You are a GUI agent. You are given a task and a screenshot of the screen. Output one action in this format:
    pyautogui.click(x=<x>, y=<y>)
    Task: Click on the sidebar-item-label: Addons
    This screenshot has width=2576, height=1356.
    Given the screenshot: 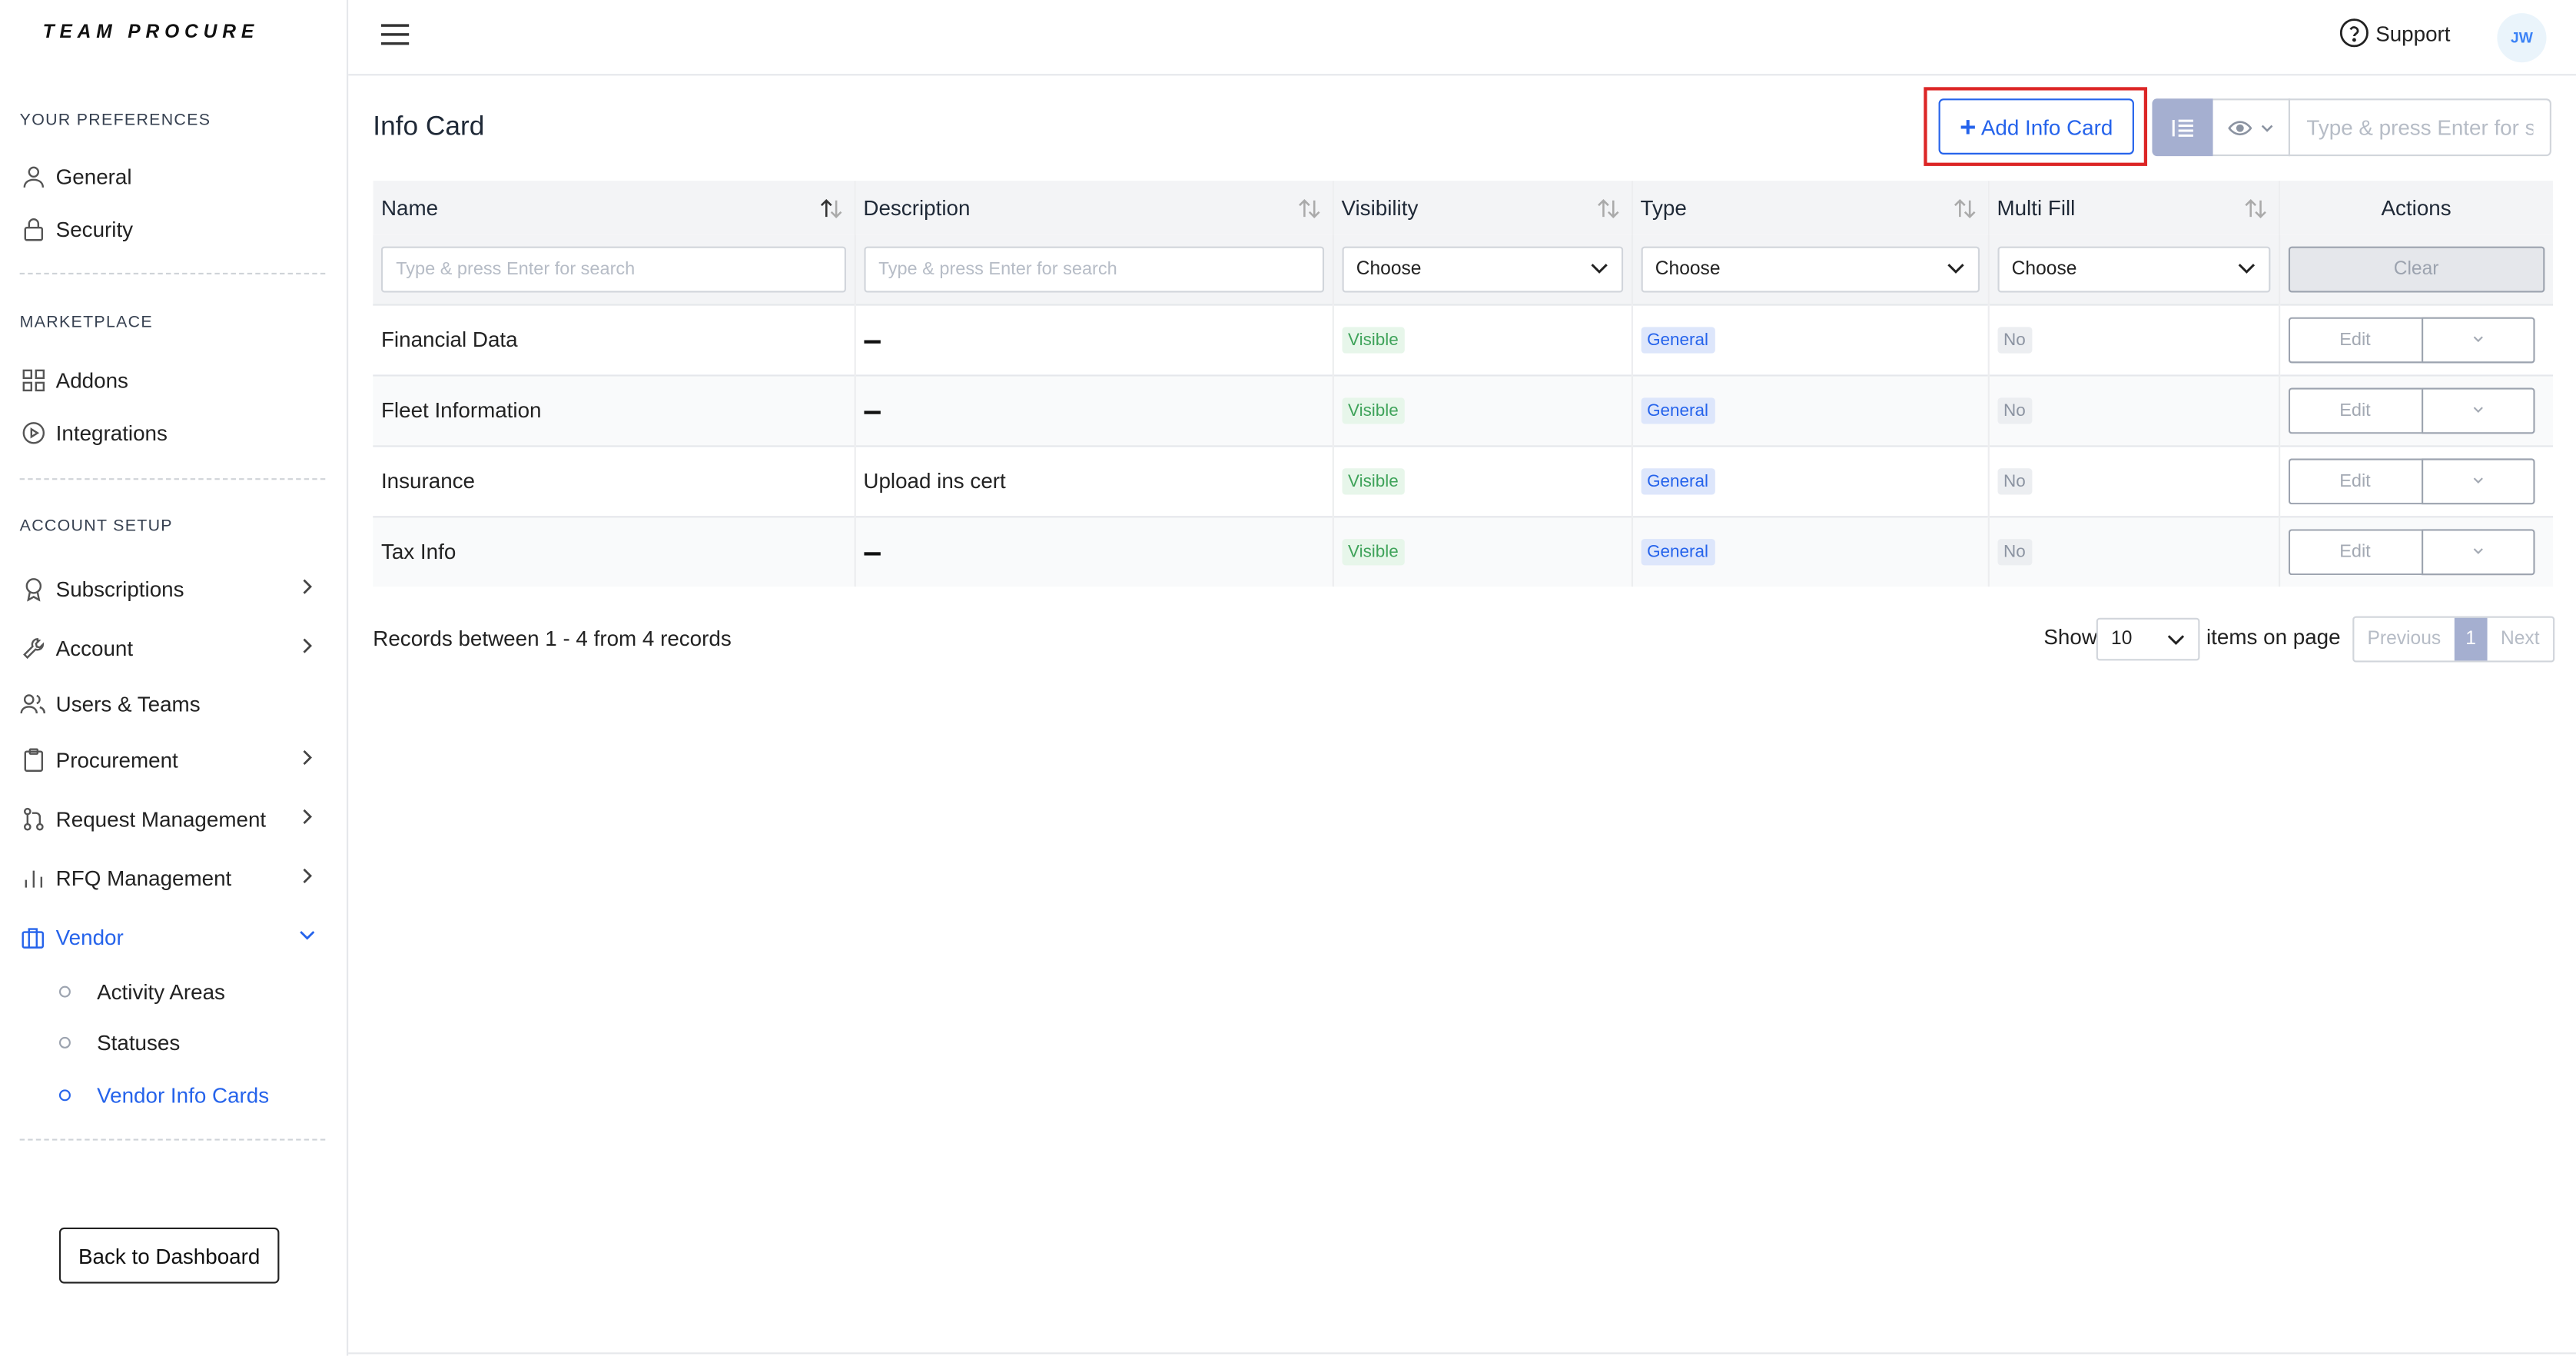 What is the action you would take?
    pyautogui.click(x=91, y=379)
    